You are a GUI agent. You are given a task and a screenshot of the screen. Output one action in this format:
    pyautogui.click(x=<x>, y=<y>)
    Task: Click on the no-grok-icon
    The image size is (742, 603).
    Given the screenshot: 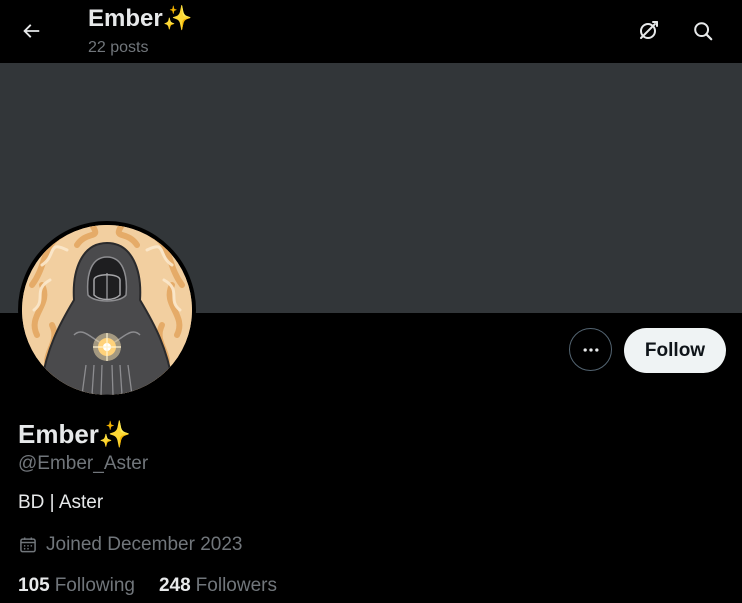 What is the action you would take?
    pyautogui.click(x=649, y=30)
    